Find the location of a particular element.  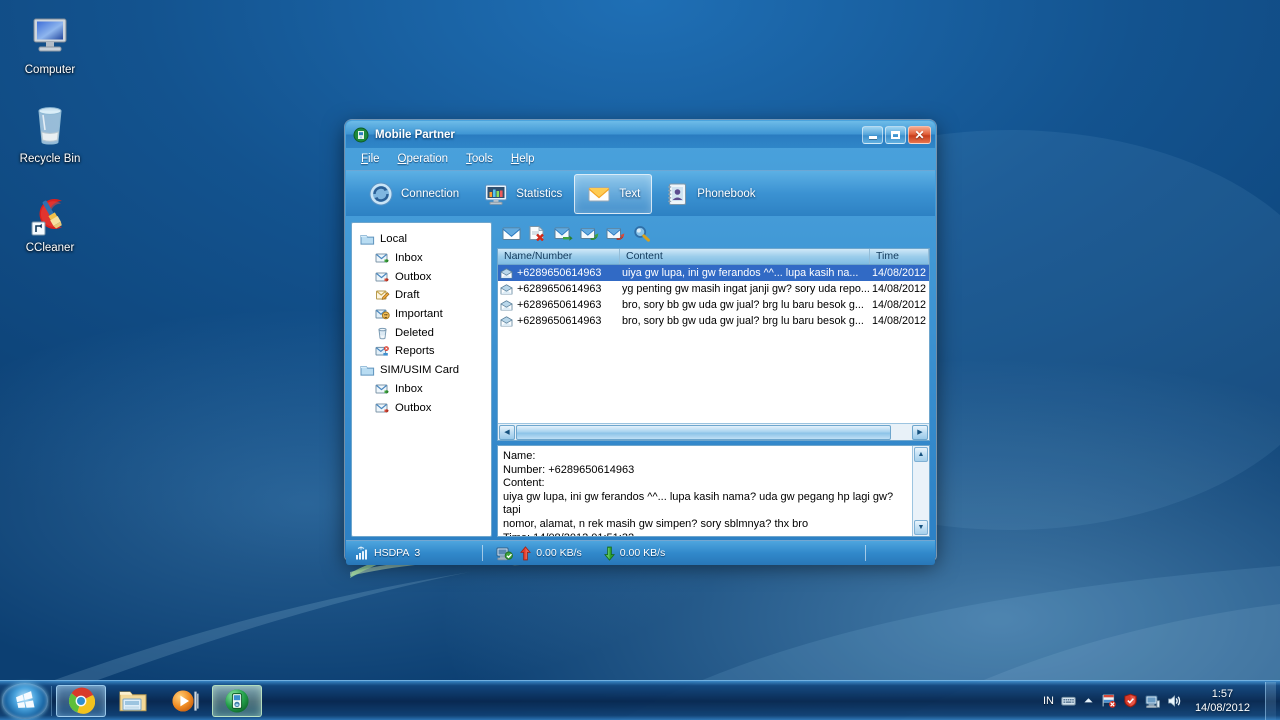

tree-item-label: Deleted is located at coordinates (414, 332).